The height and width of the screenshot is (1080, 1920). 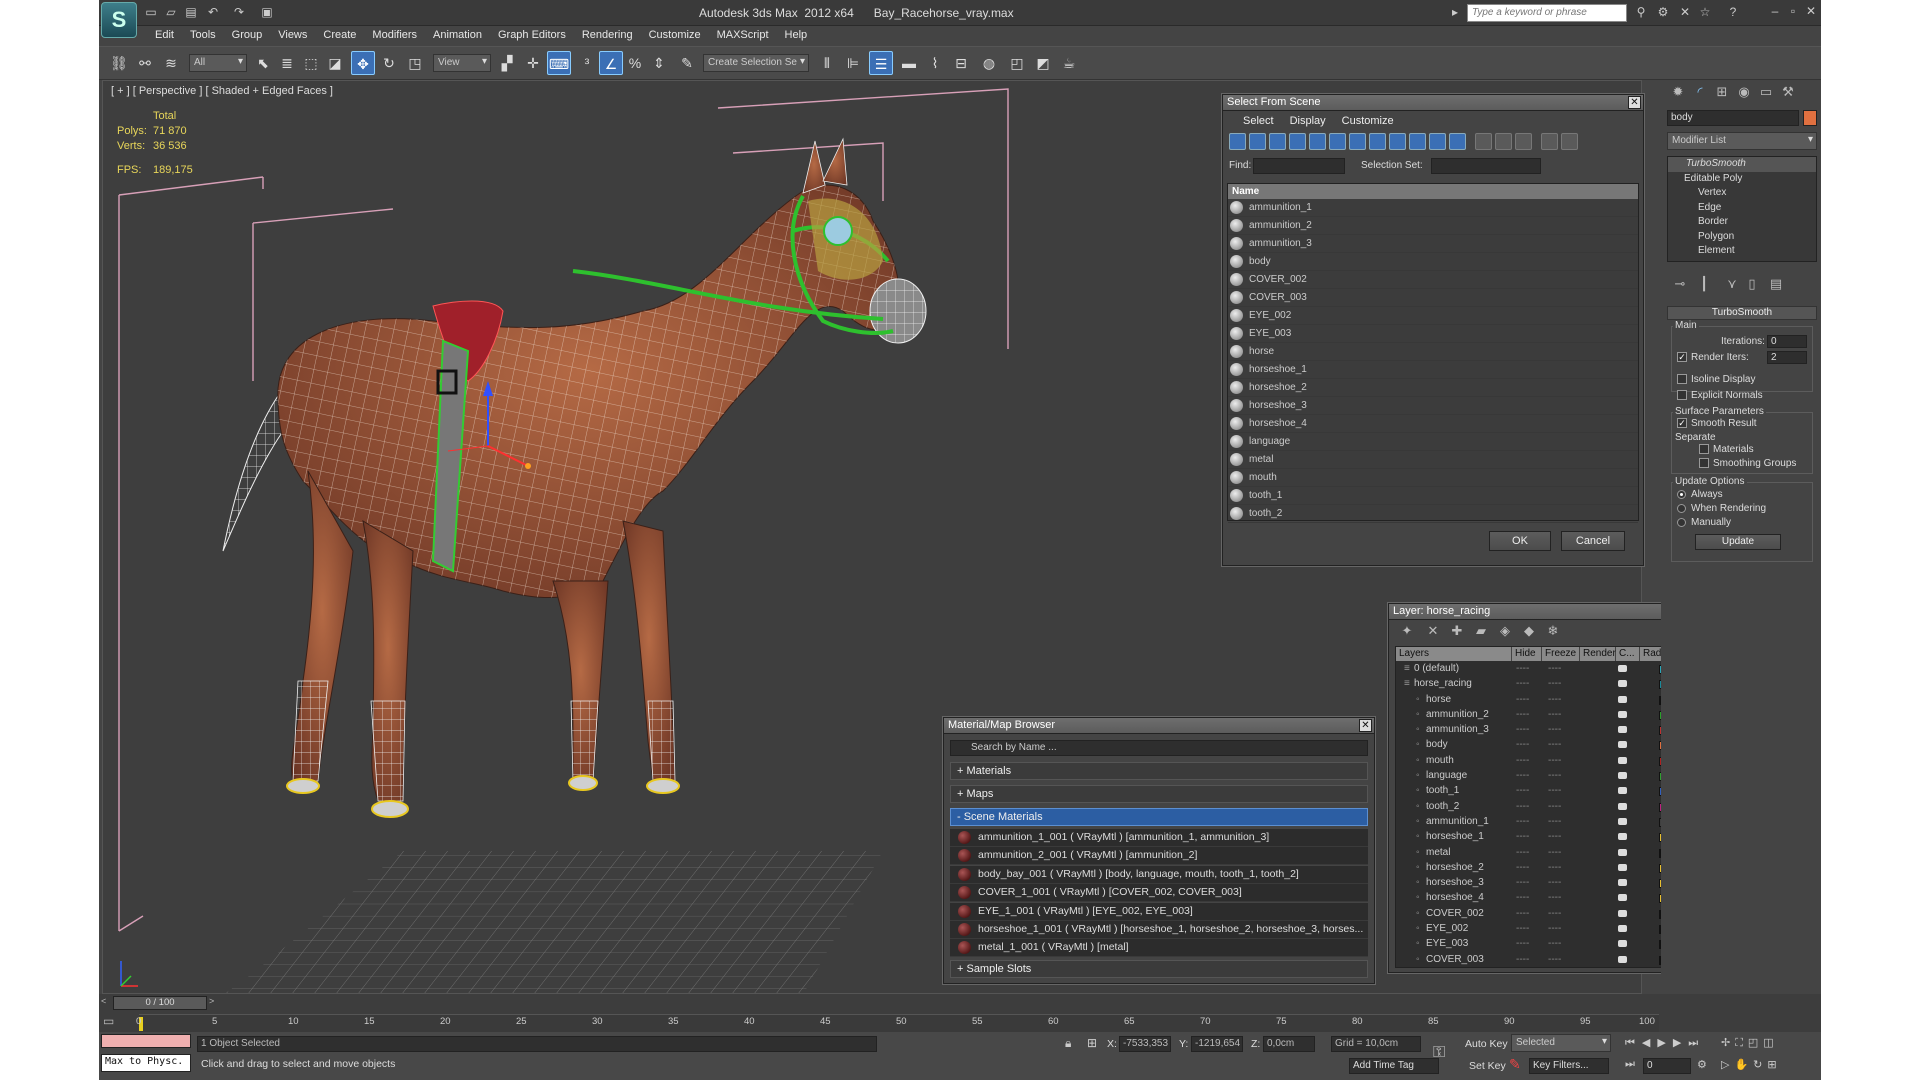 I want to click on col-hide: Hide, so click(x=1527, y=654).